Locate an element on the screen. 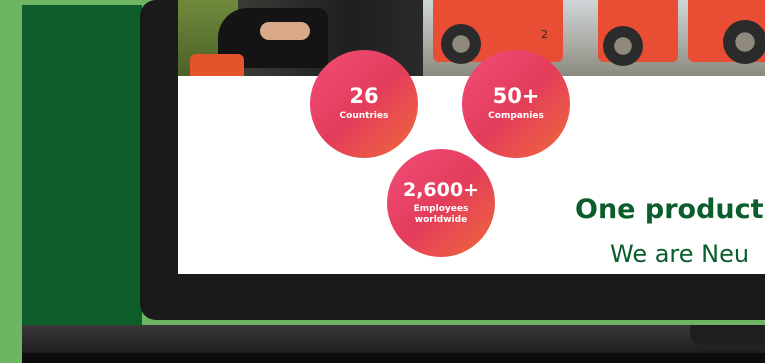  stat-companies-bubble: 50+ Companies is located at coordinates (516, 104).